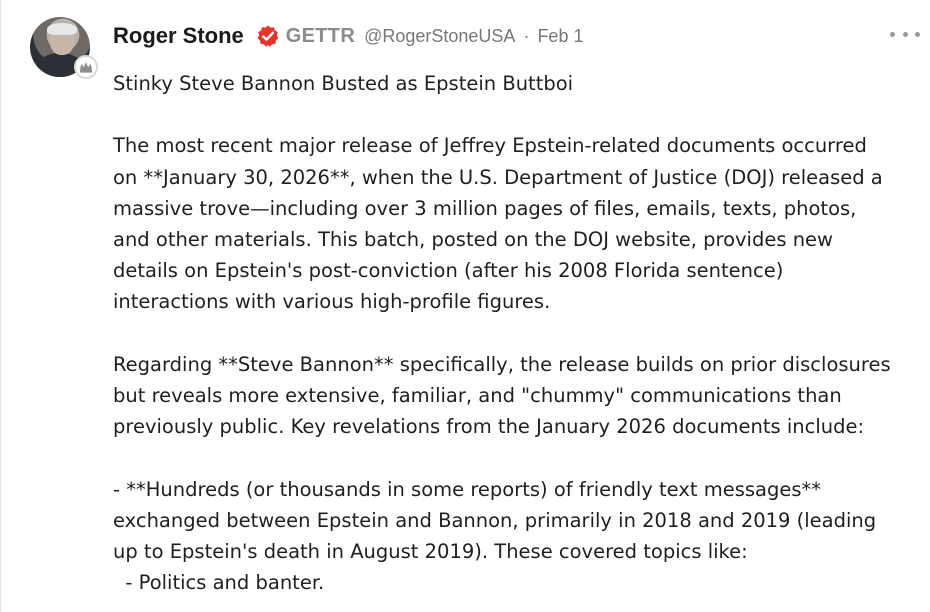 The height and width of the screenshot is (612, 930). What do you see at coordinates (439, 36) in the screenshot?
I see `author-handle: @RogerStoneUSA` at bounding box center [439, 36].